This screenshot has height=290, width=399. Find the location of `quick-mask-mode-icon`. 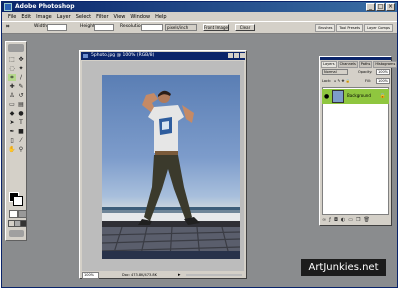

quick-mask-mode-icon is located at coordinates (22, 214).